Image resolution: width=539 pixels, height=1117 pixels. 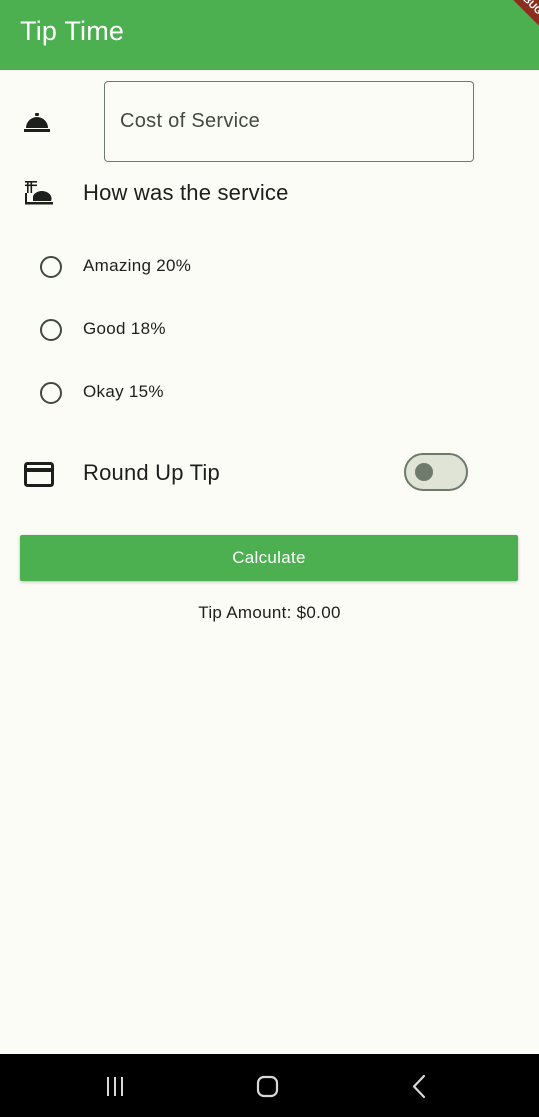 I want to click on service-question-label: How was the service, so click(x=186, y=192).